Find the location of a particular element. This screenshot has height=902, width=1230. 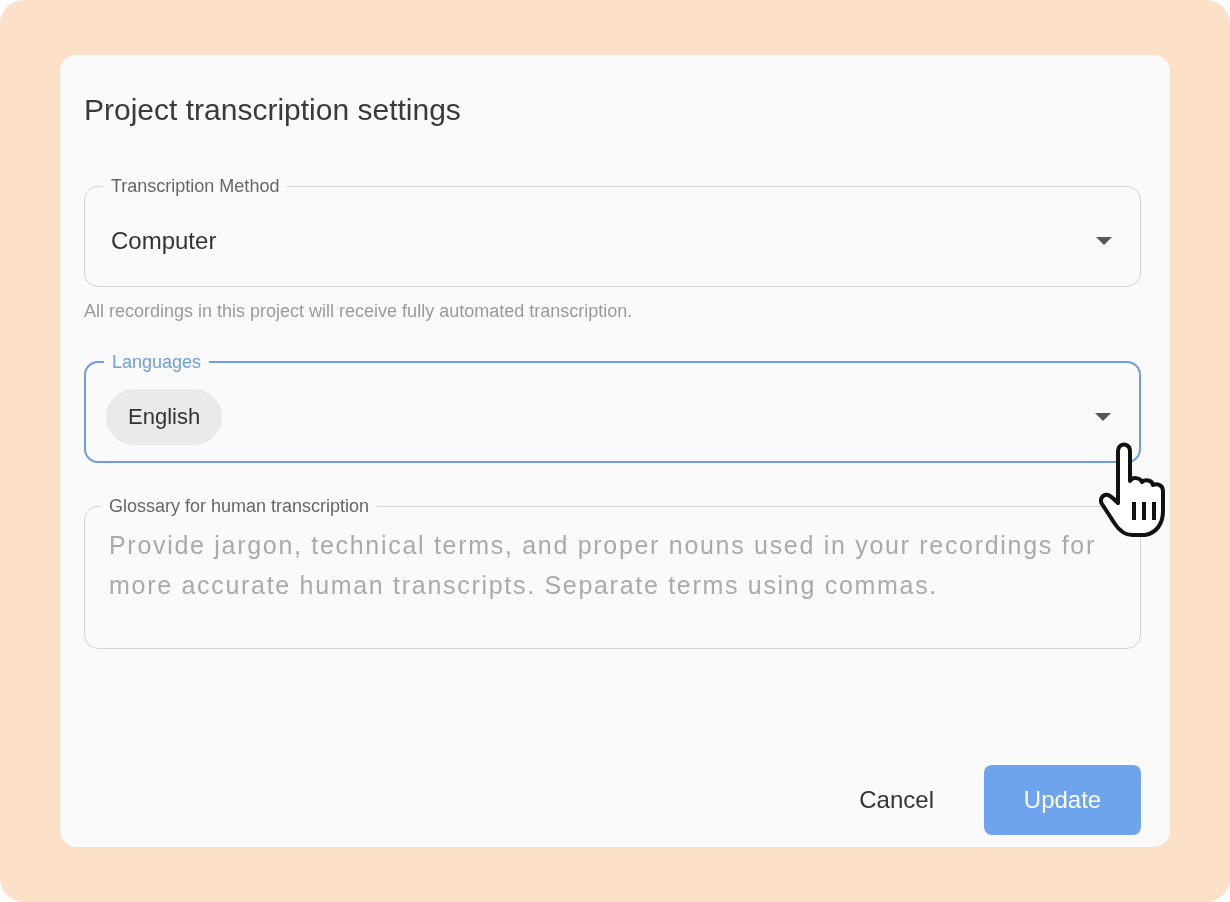

helper-text: All recordings in this project will receive fully automated transcription. is located at coordinates (359, 311).